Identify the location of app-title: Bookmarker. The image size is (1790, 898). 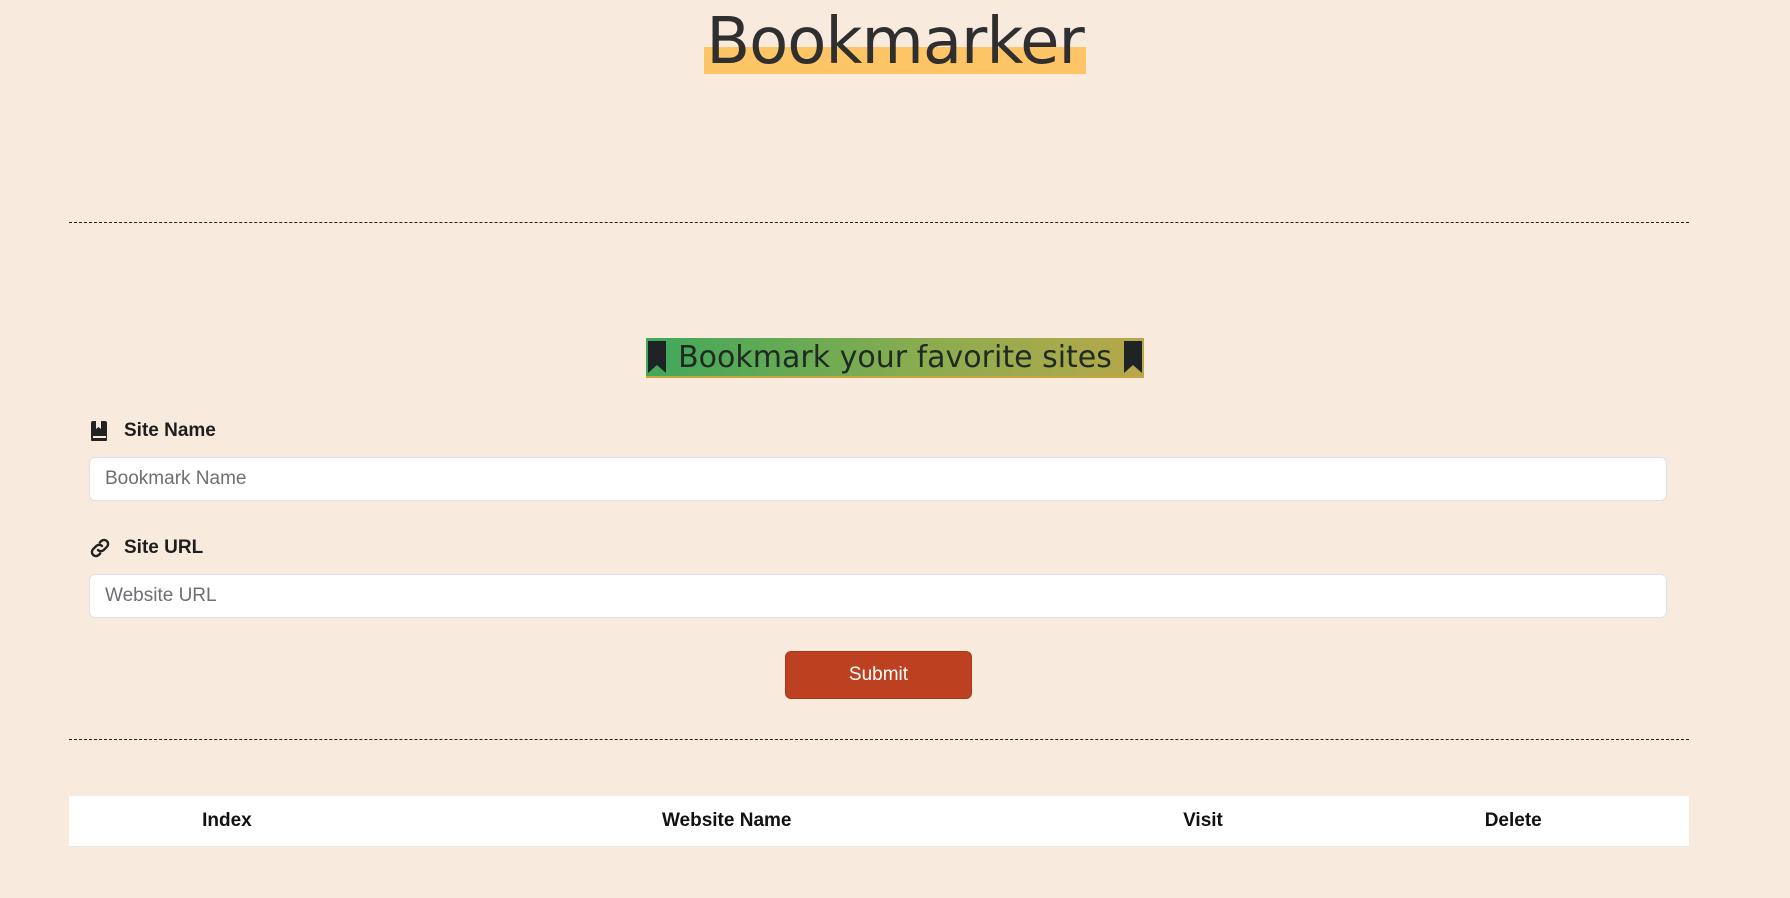
(895, 42).